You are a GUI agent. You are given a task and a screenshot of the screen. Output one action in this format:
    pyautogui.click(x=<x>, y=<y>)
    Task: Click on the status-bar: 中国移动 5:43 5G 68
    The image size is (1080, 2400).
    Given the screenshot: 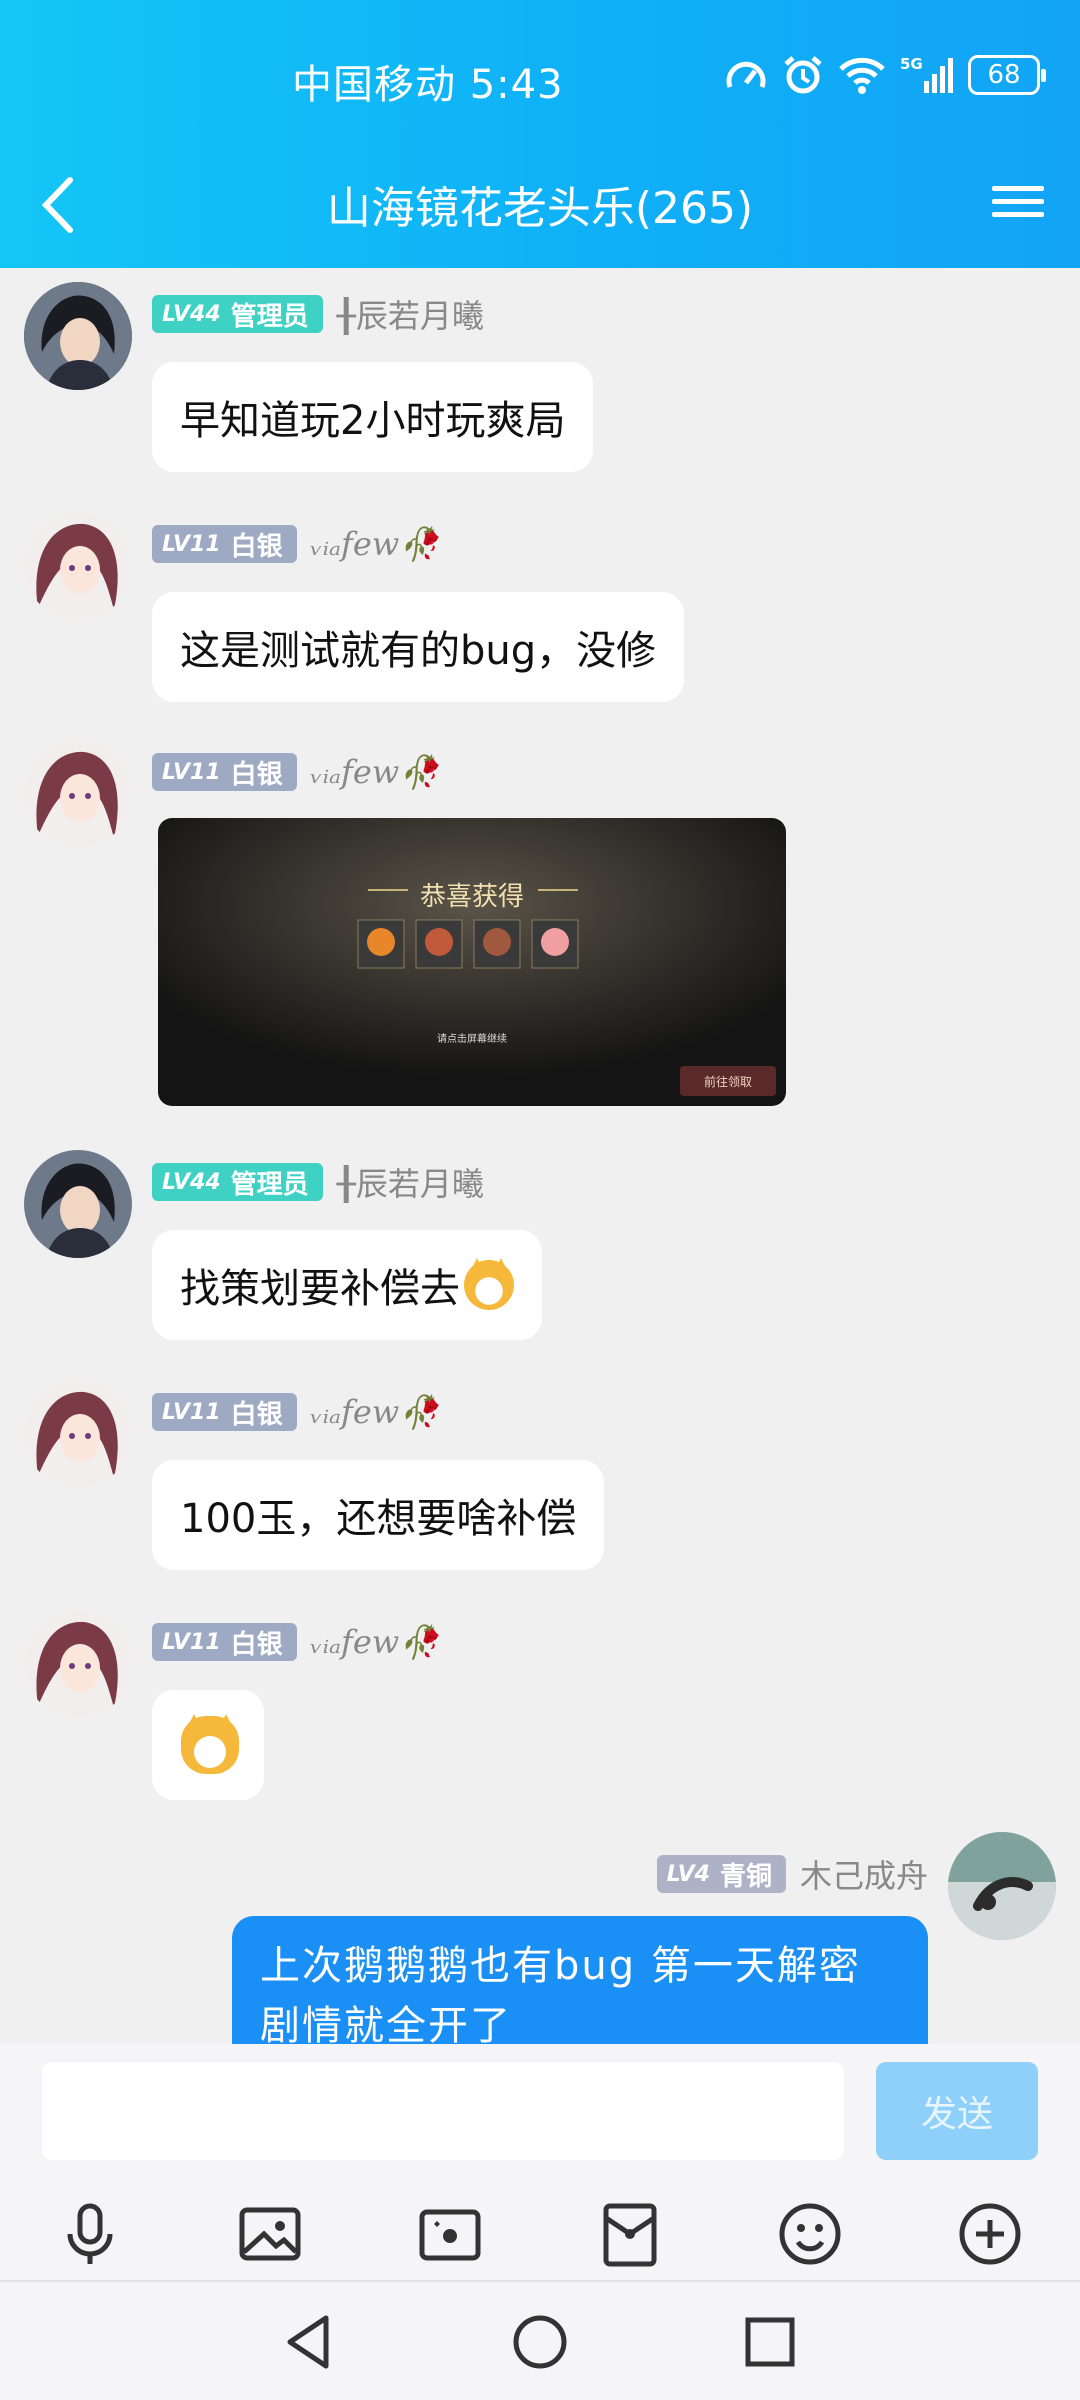 What is the action you would take?
    pyautogui.click(x=540, y=80)
    